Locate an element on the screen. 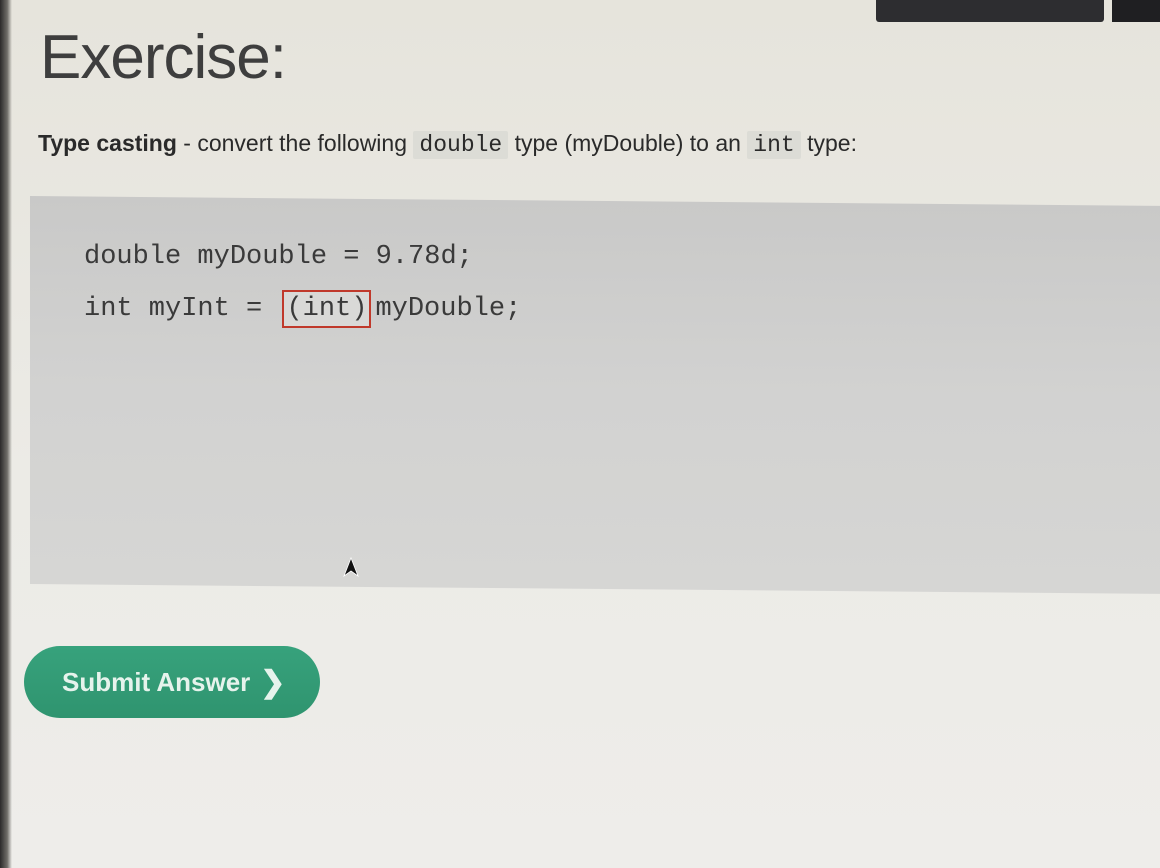 This screenshot has height=868, width=1160. page-title: Exercise: is located at coordinates (163, 57).